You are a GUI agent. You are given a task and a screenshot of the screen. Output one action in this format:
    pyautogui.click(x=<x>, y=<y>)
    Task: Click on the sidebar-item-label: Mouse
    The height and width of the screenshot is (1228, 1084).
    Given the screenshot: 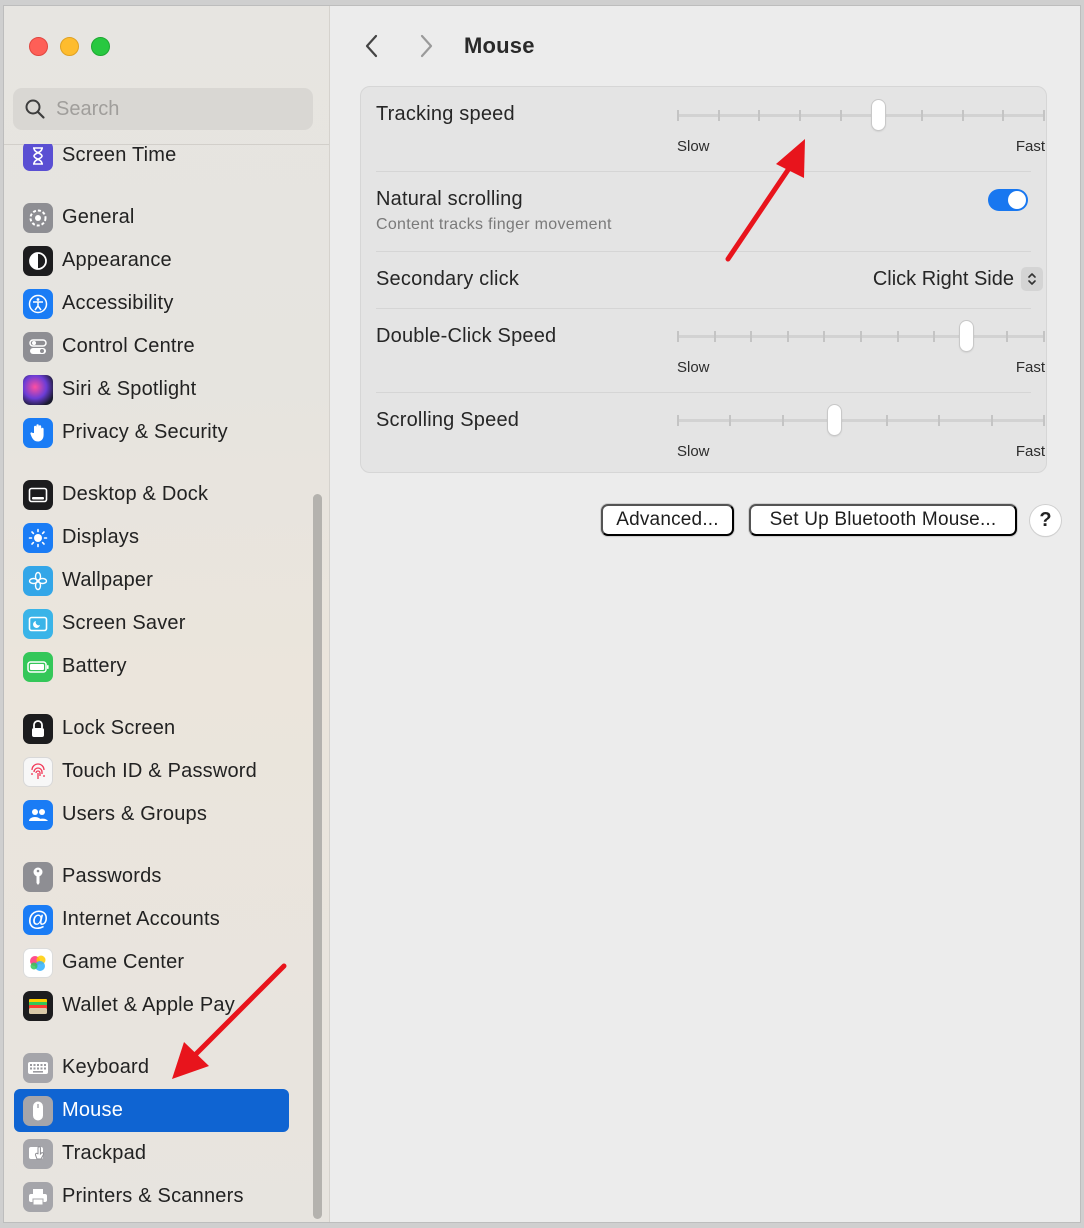 What is the action you would take?
    pyautogui.click(x=93, y=1110)
    